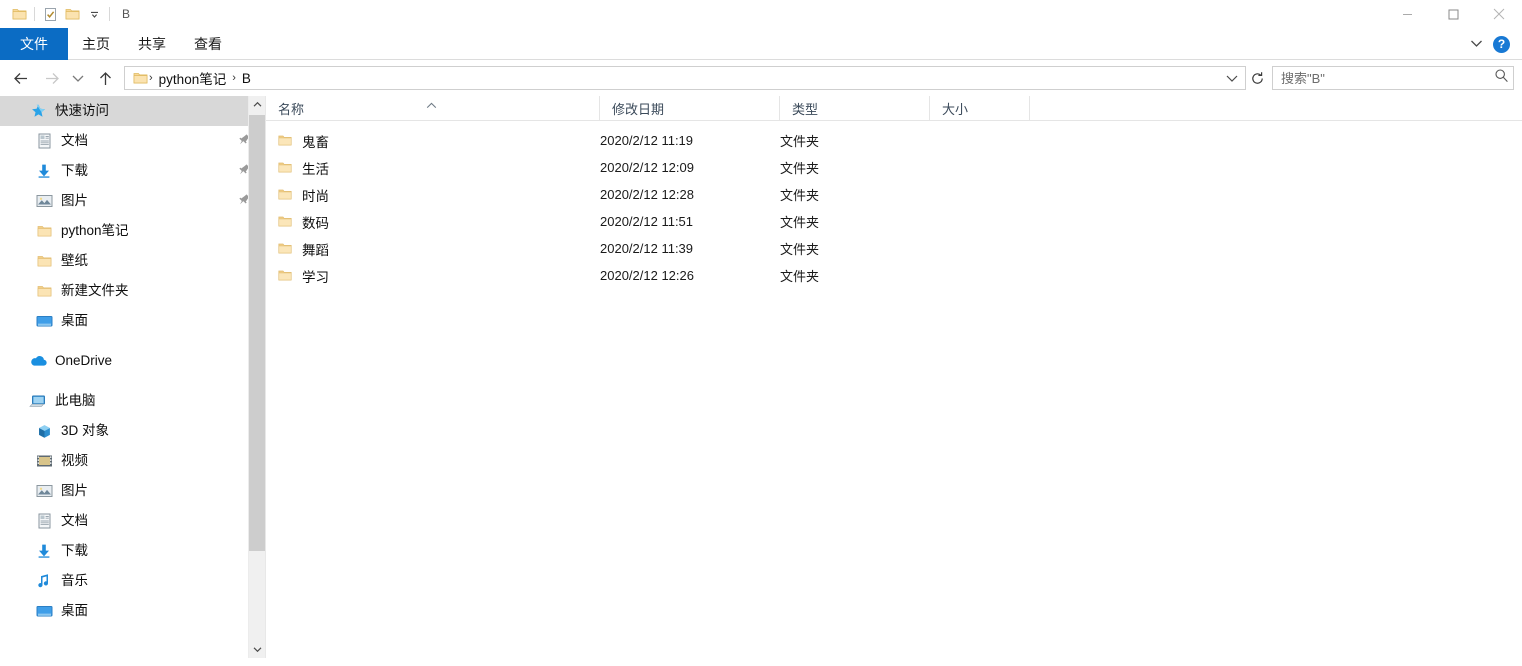 This screenshot has width=1522, height=666. I want to click on sidebar-item-new-folder: 新建文件夹, so click(132, 291).